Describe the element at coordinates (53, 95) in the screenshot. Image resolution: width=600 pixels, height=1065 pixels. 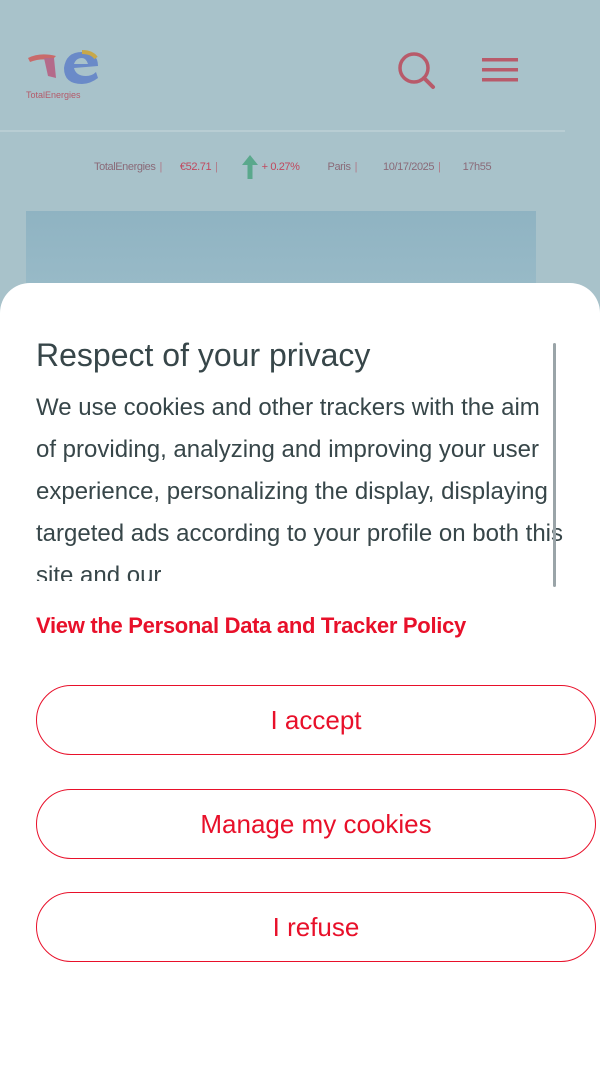
I see `logo-text: TotalEnergies` at that location.